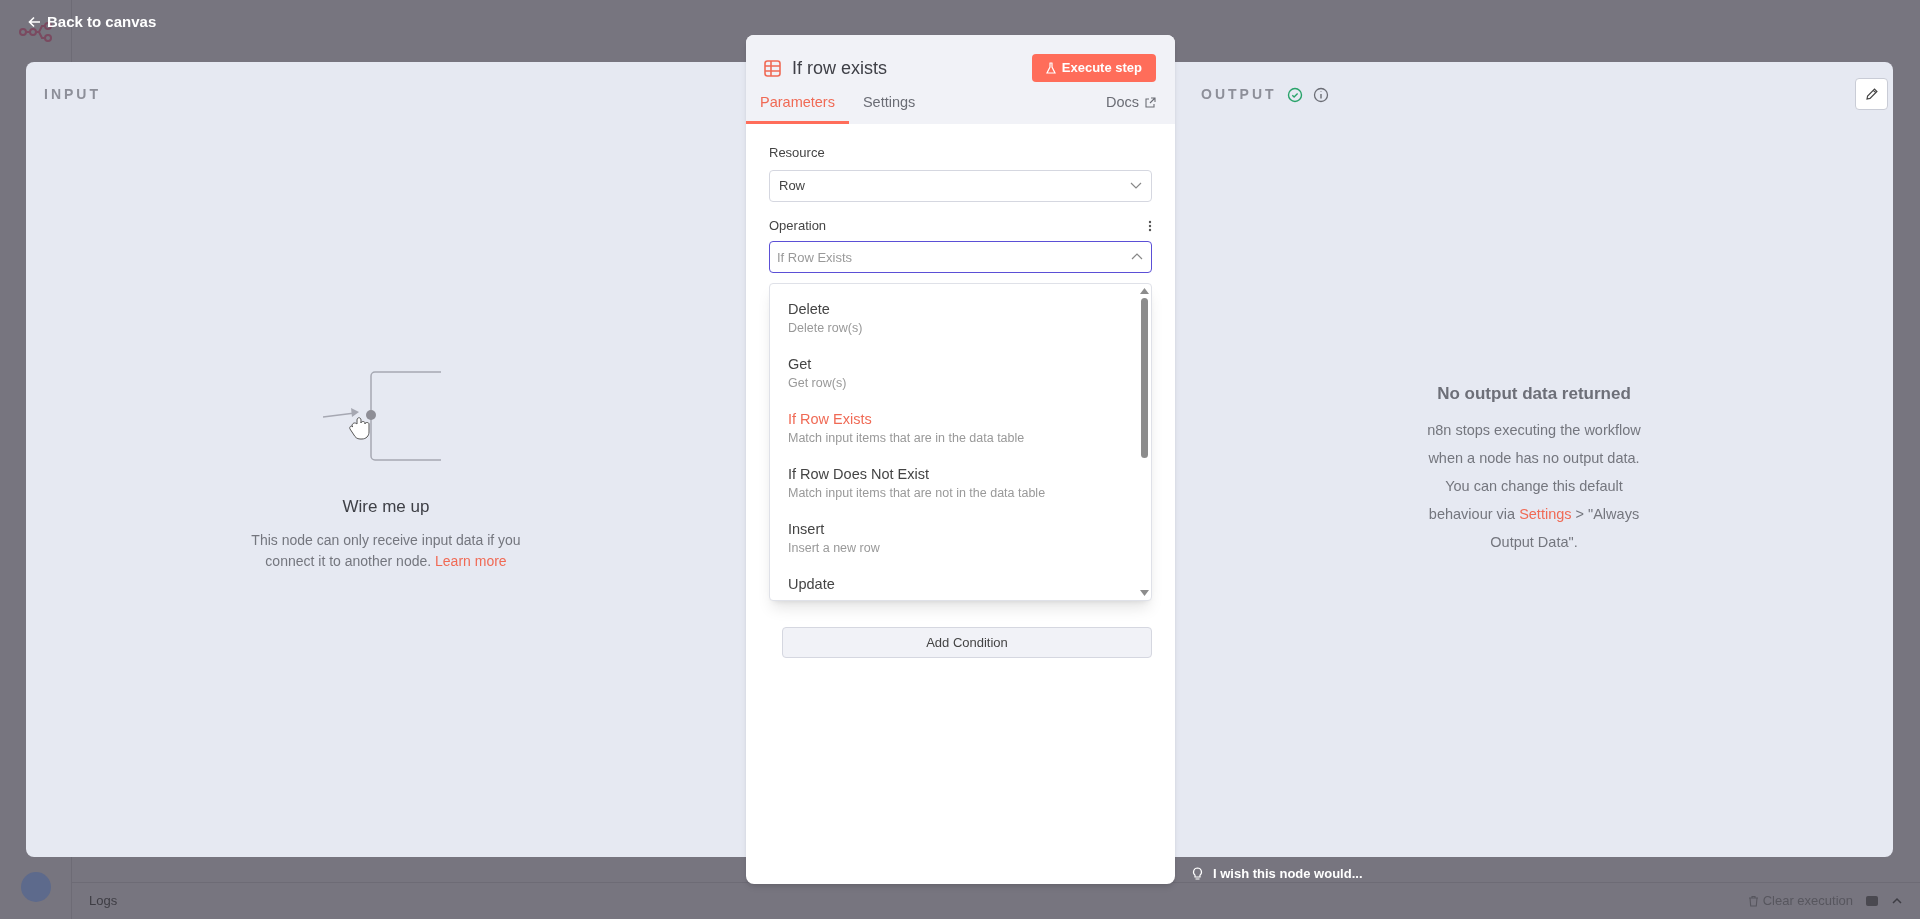 The height and width of the screenshot is (919, 1920). What do you see at coordinates (1294, 94) in the screenshot?
I see `success-check-icon` at bounding box center [1294, 94].